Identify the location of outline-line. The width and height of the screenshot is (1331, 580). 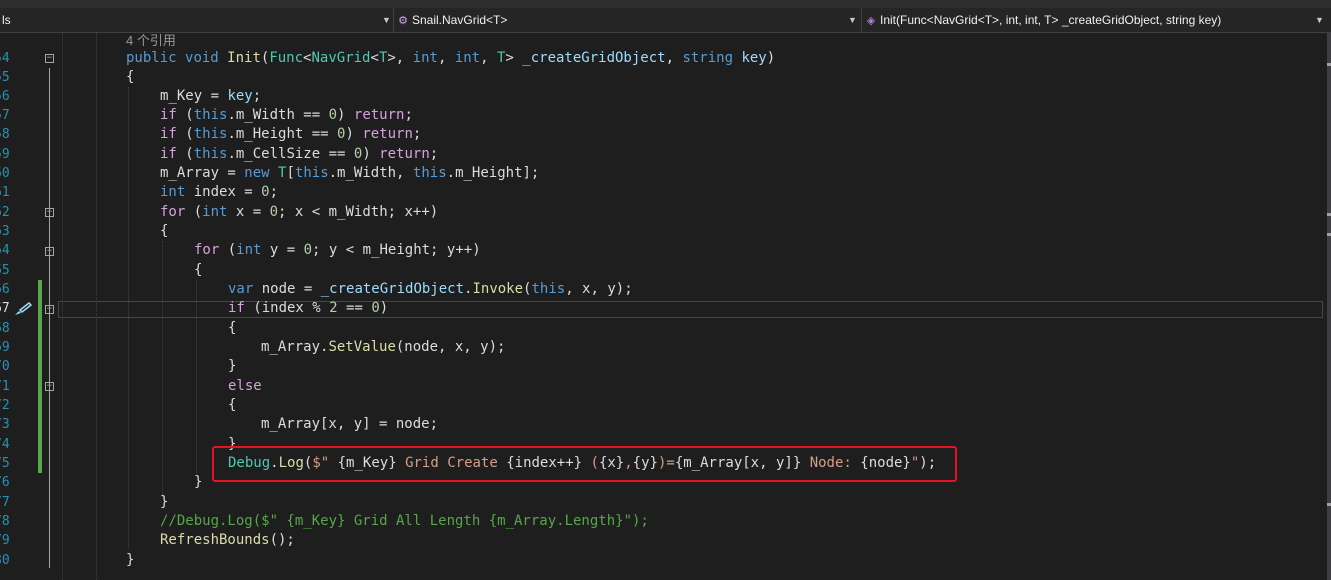
(49, 318).